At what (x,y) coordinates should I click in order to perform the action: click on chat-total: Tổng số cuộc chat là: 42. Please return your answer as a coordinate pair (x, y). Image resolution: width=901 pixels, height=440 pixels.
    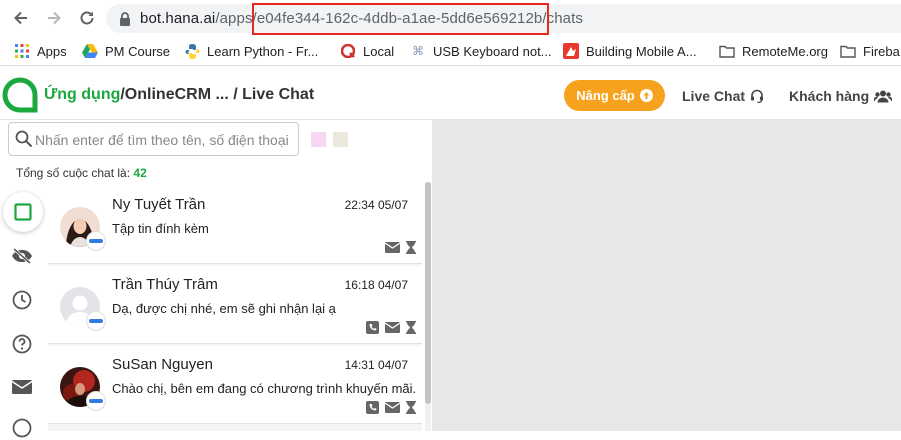
    Looking at the image, I should click on (81, 173).